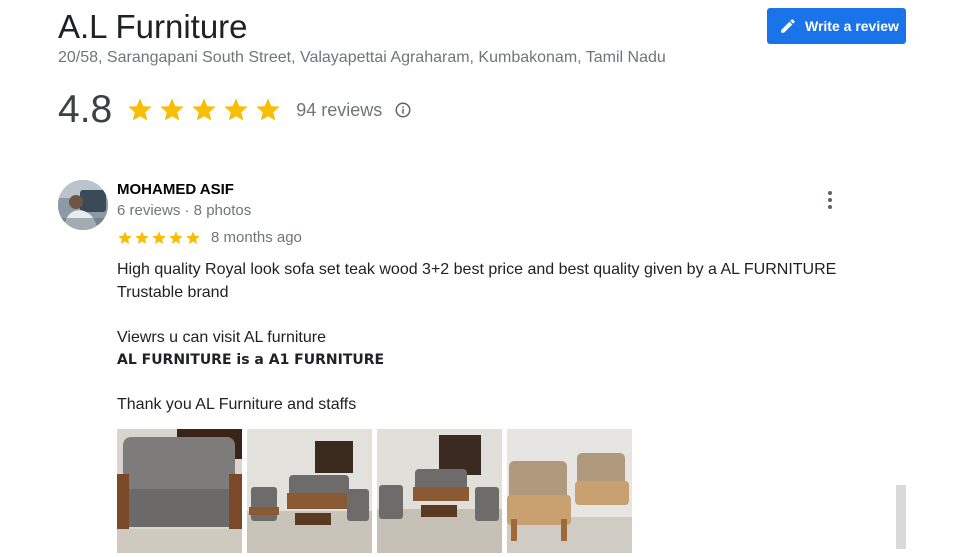  What do you see at coordinates (85, 109) in the screenshot?
I see `rating-value: 4.8` at bounding box center [85, 109].